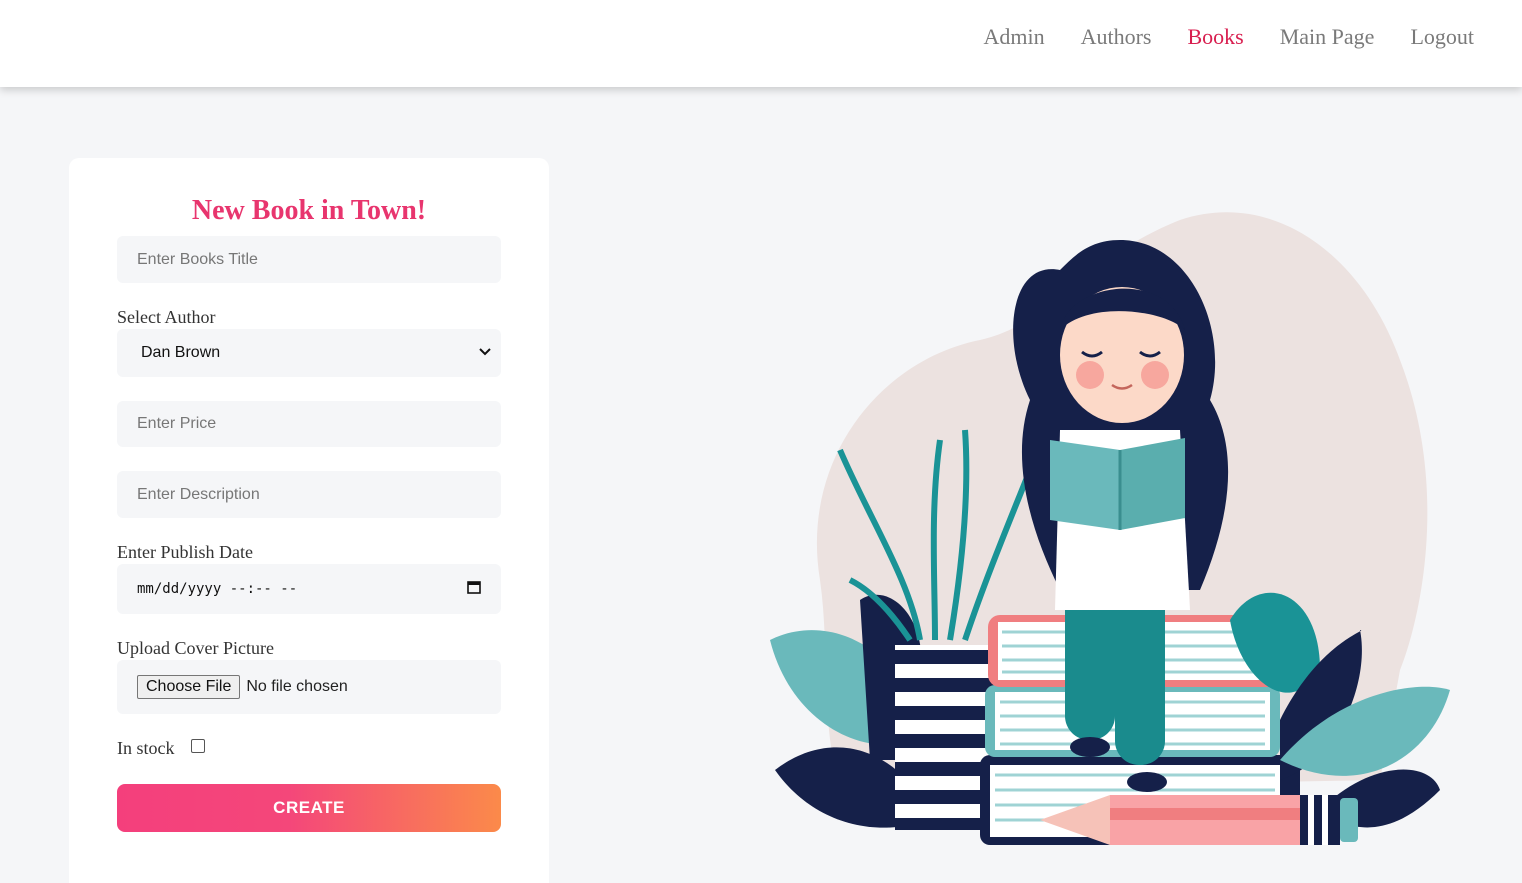 This screenshot has width=1522, height=883. Describe the element at coordinates (309, 353) in the screenshot. I see `author-select: Dan Brown` at that location.